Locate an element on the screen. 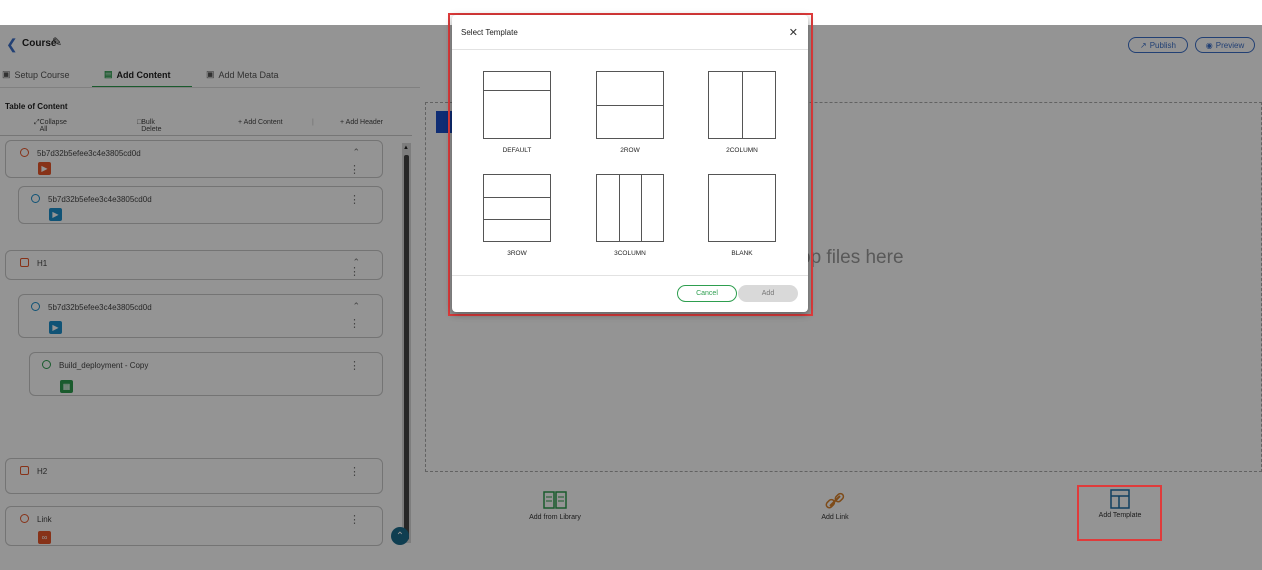 This screenshot has width=1262, height=570. template-name: BLANK is located at coordinates (742, 253).